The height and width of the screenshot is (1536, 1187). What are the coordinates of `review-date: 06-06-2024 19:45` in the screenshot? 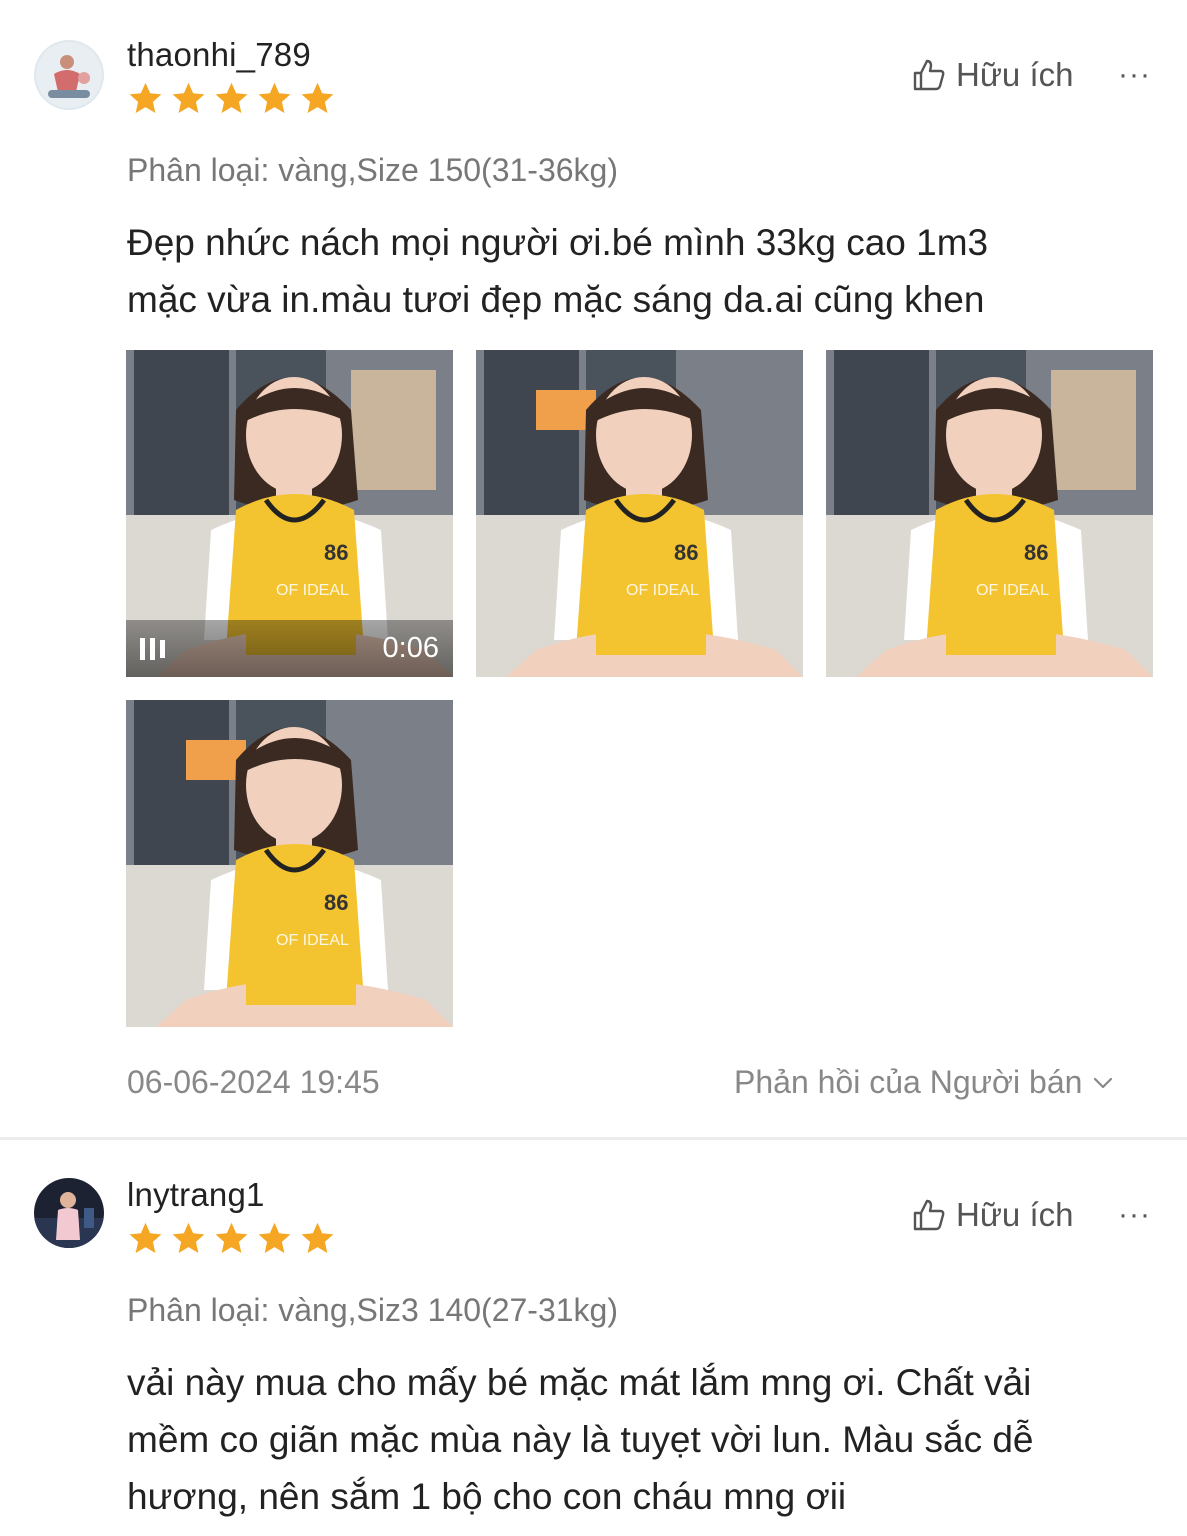 It's located at (253, 1082).